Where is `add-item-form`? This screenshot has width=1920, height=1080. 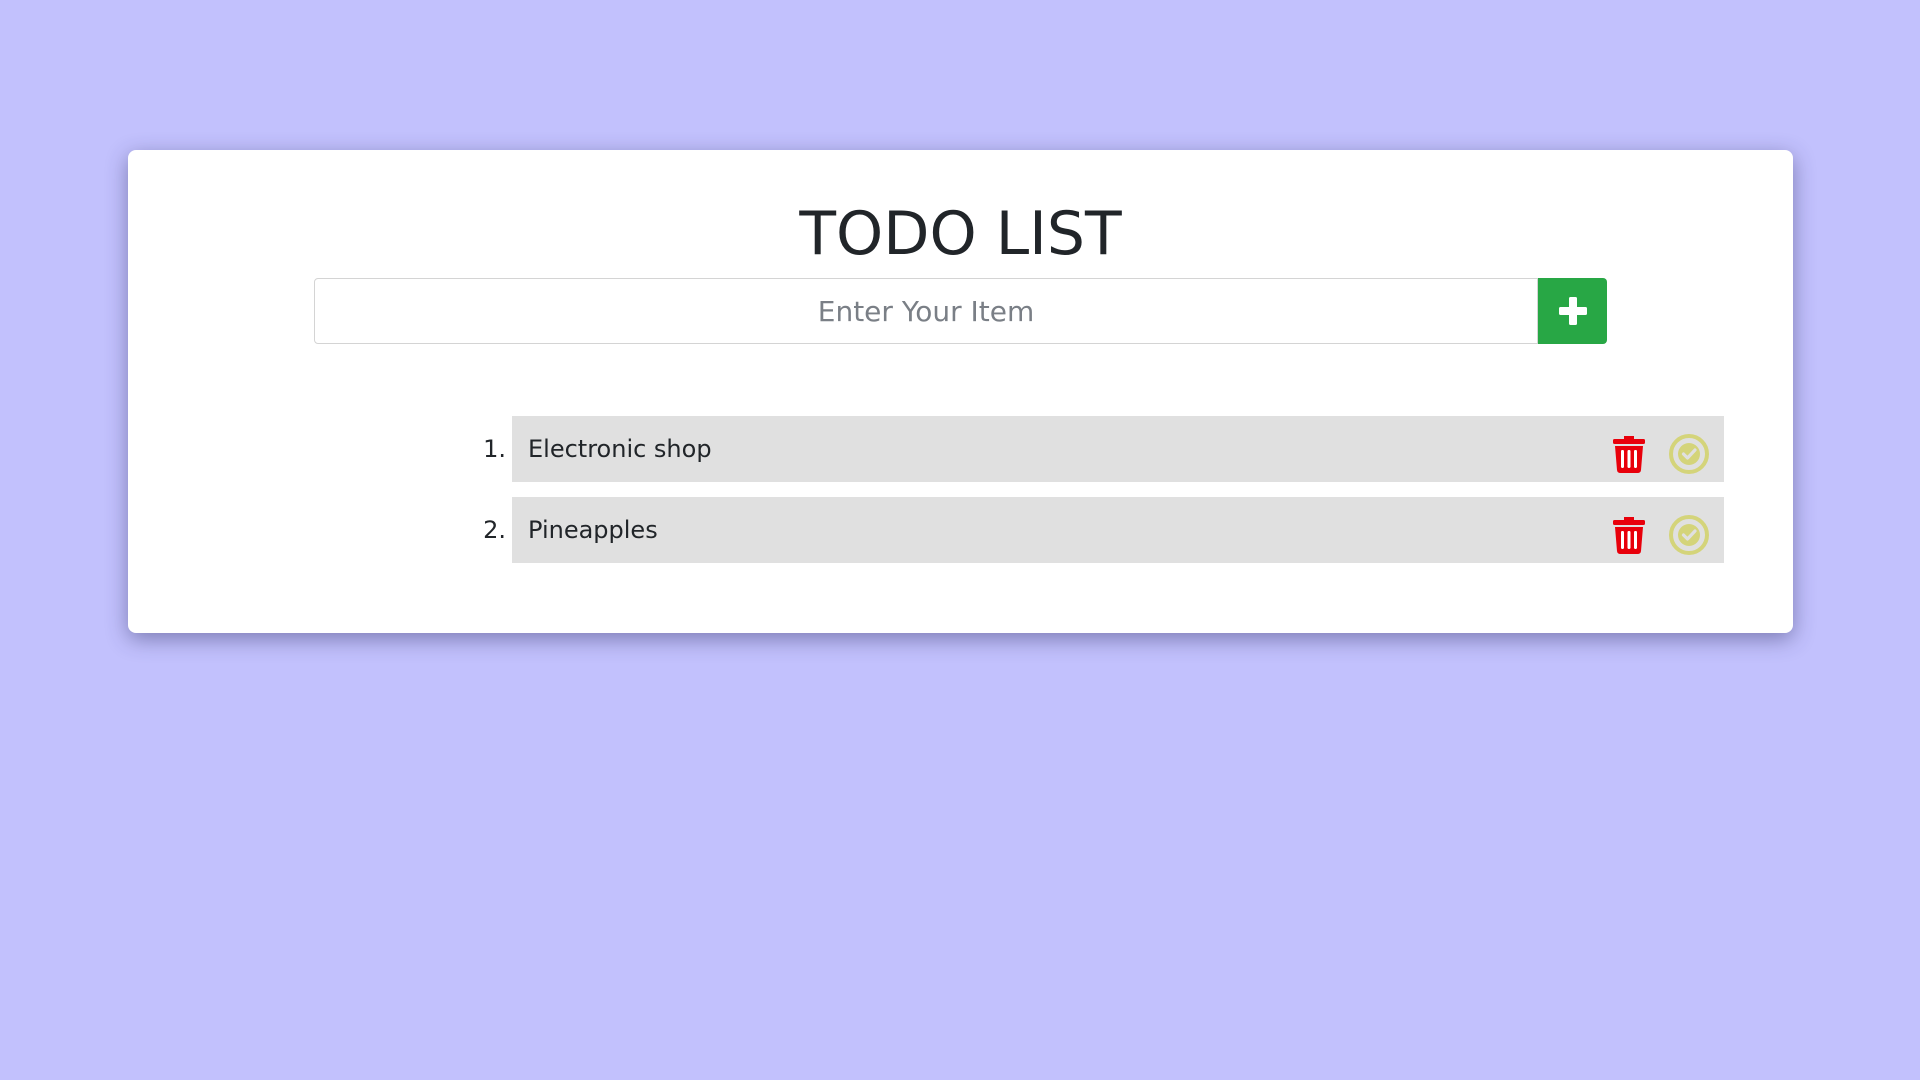
add-item-form is located at coordinates (960, 311).